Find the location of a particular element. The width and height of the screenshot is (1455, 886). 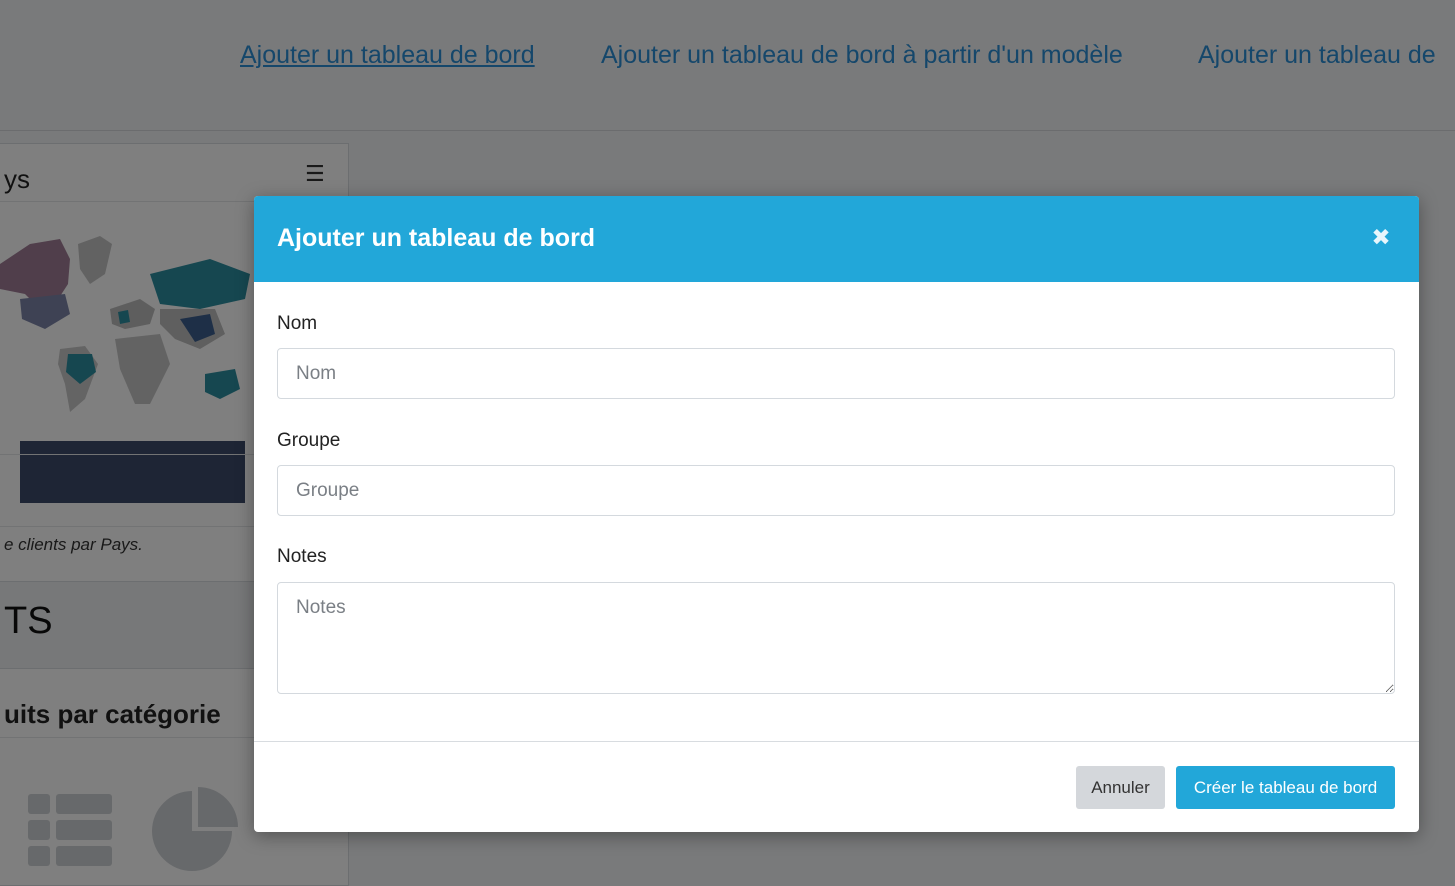

cancel-button: Annuler is located at coordinates (1120, 787).